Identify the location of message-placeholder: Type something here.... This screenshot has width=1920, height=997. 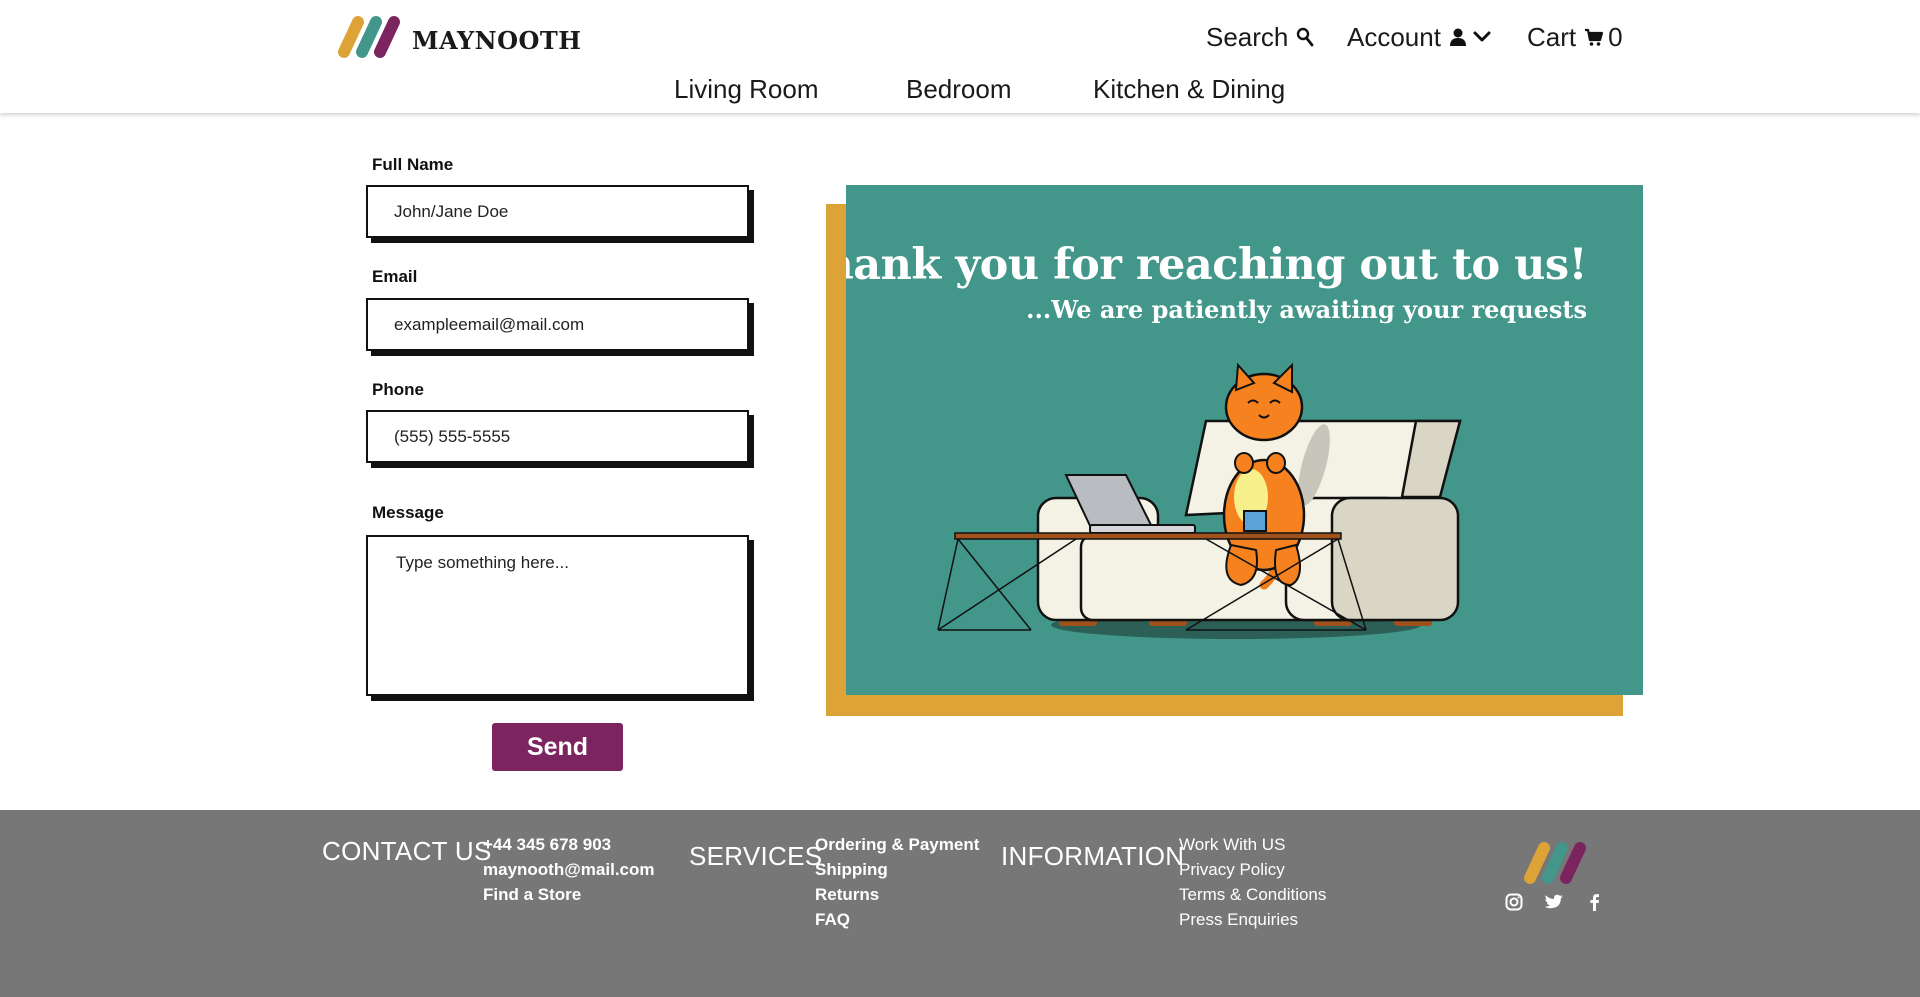
(482, 562).